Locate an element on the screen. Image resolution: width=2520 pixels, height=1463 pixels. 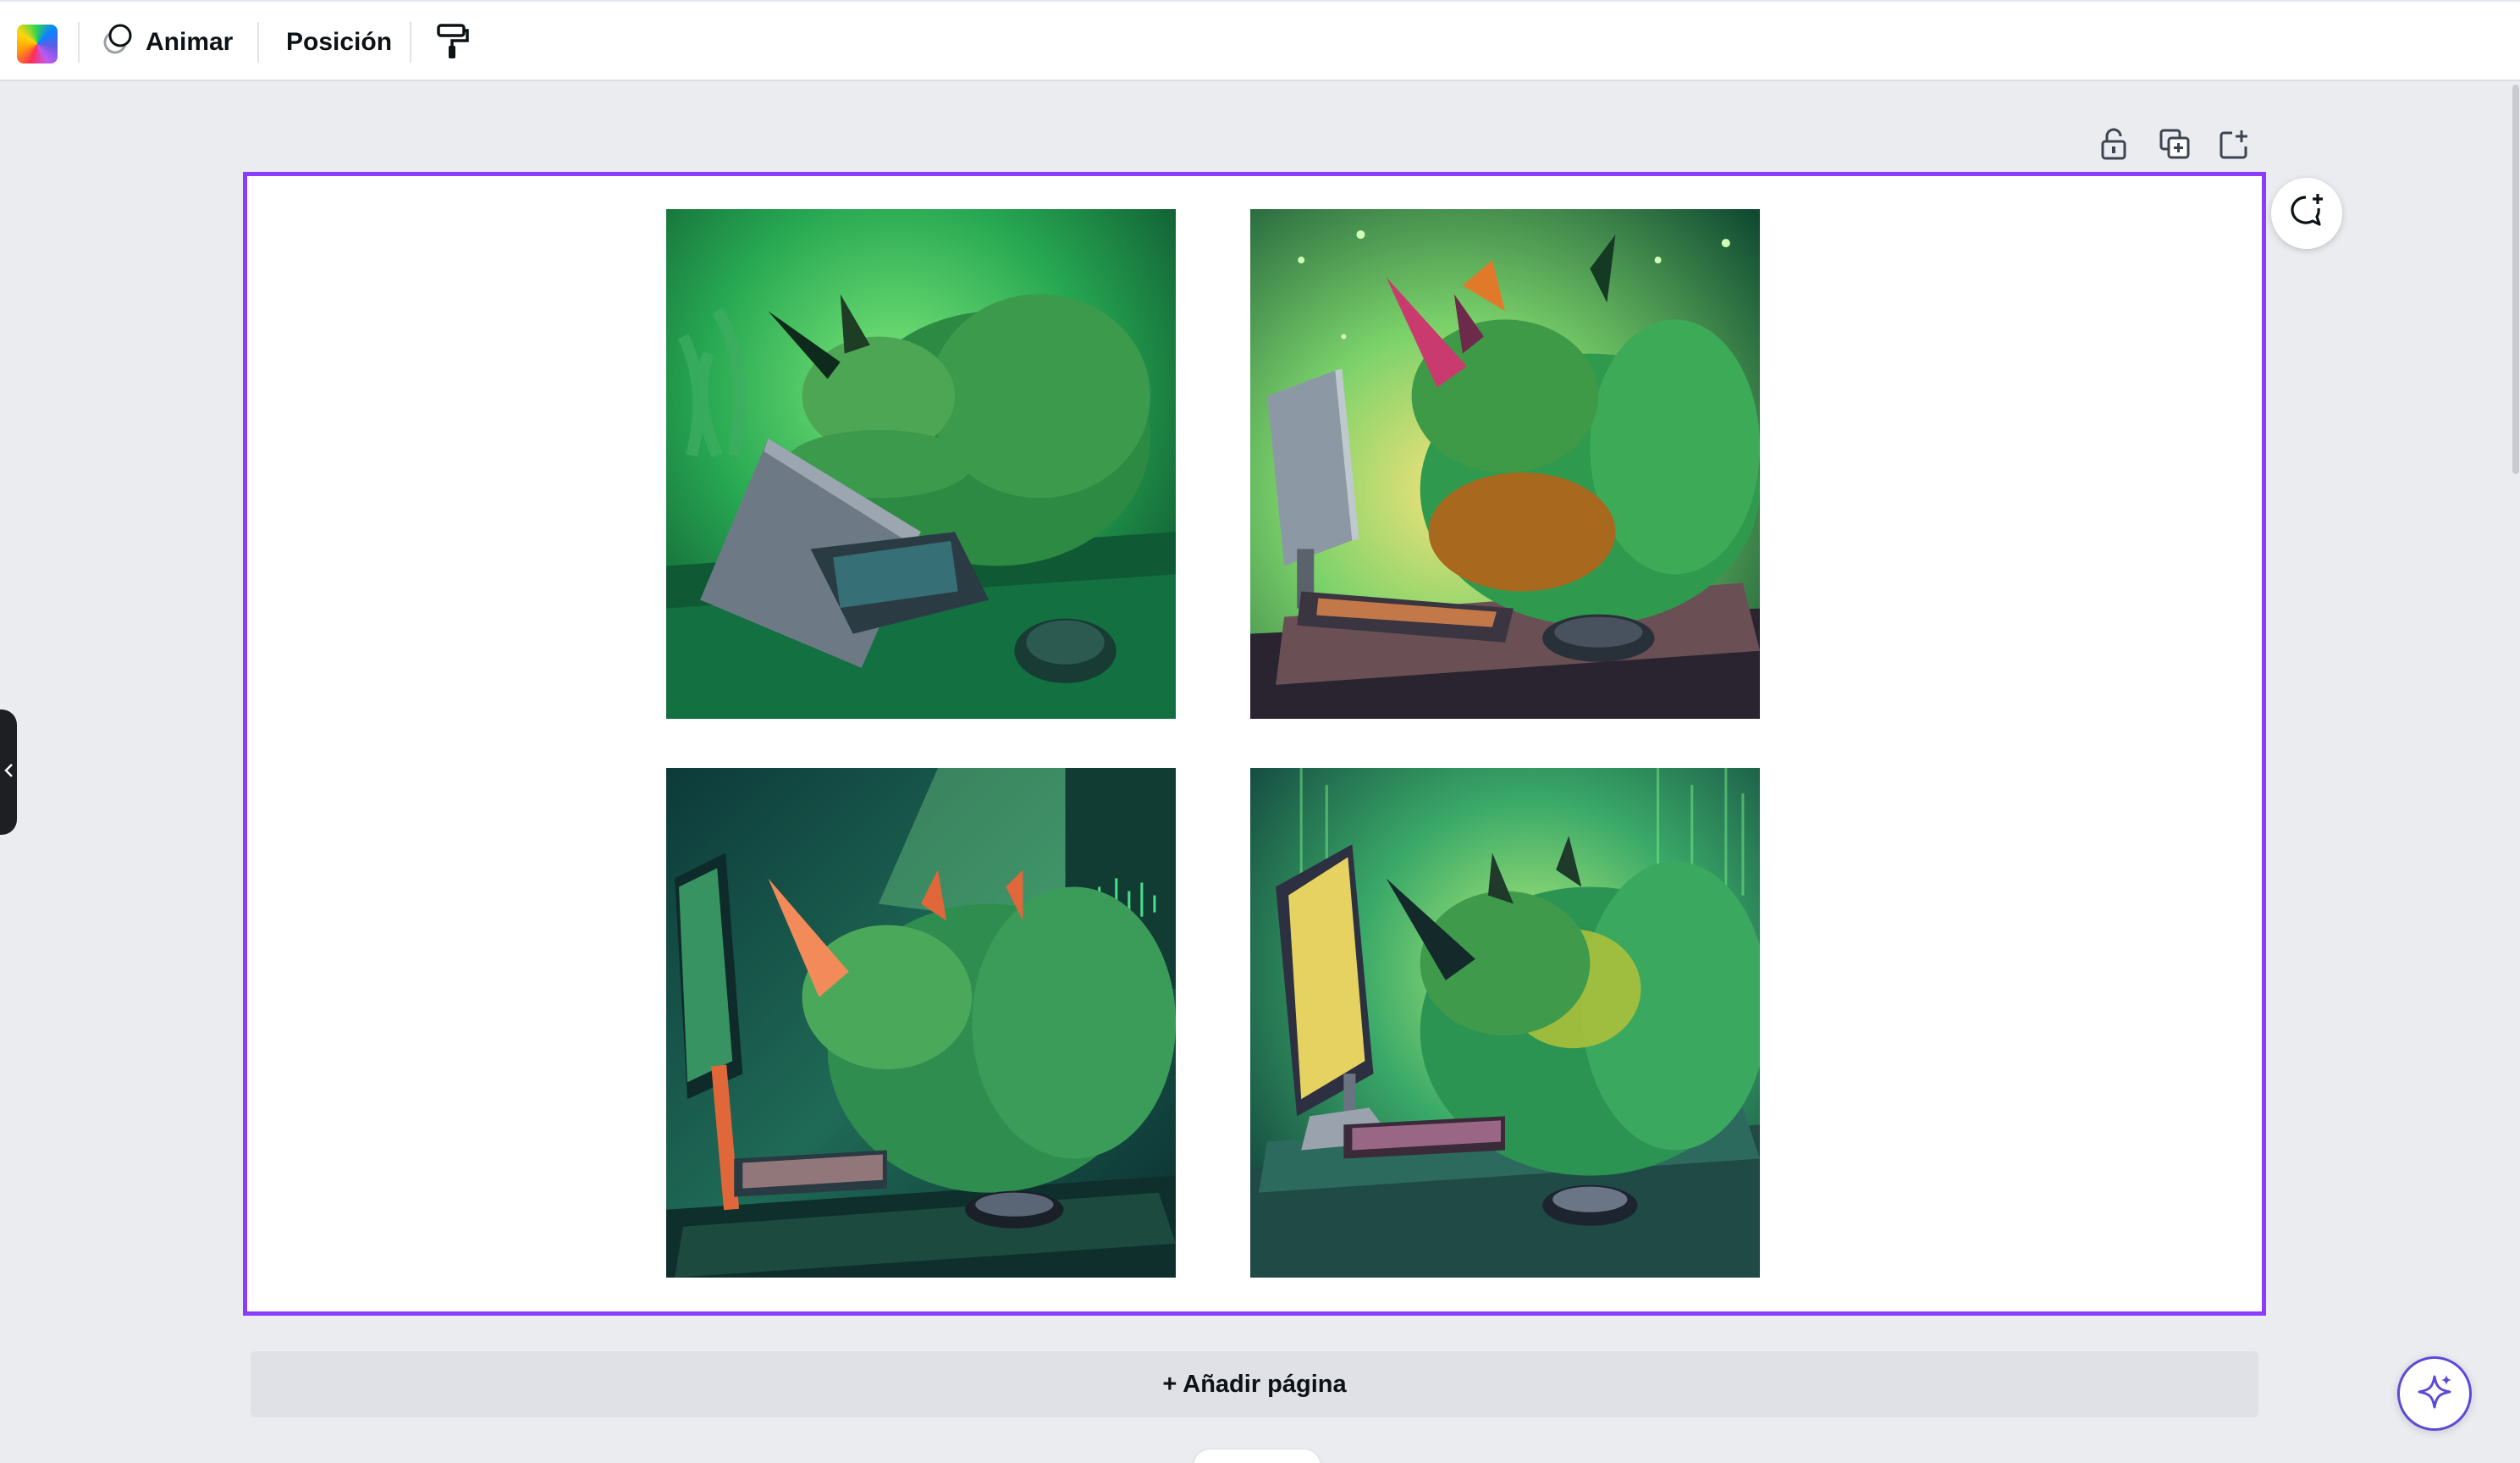
rhino-computer-dark-image is located at coordinates (921, 1023).